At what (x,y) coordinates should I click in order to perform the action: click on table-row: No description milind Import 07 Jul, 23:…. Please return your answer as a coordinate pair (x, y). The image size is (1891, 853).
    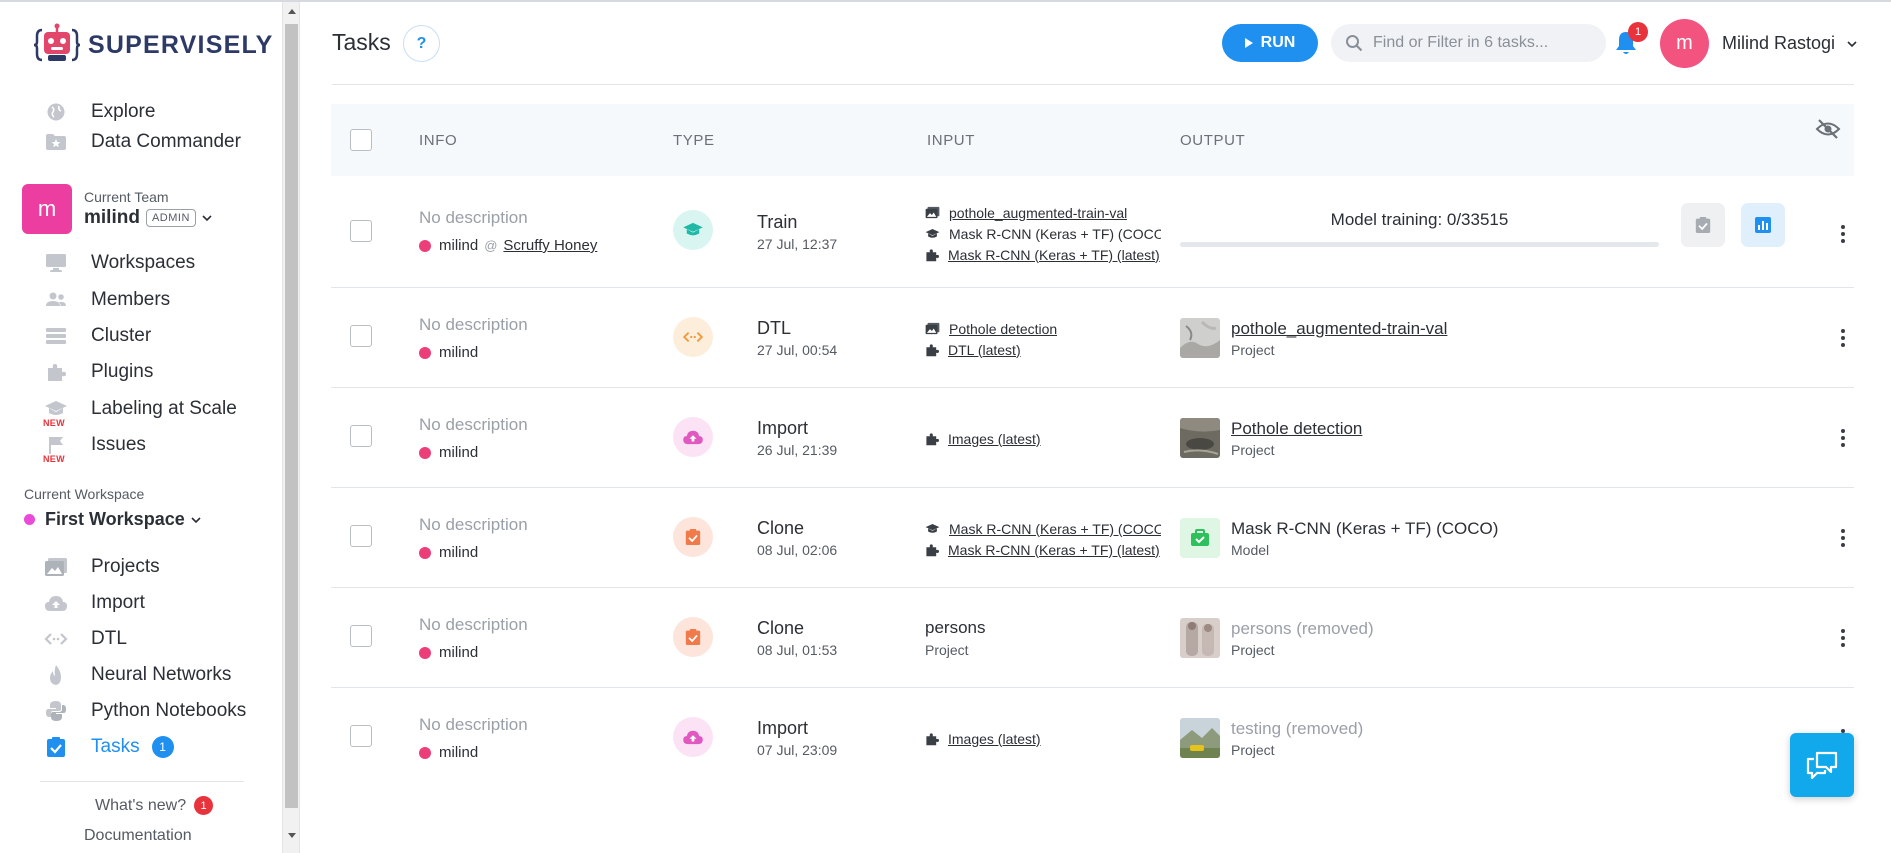
    Looking at the image, I should click on (1092, 738).